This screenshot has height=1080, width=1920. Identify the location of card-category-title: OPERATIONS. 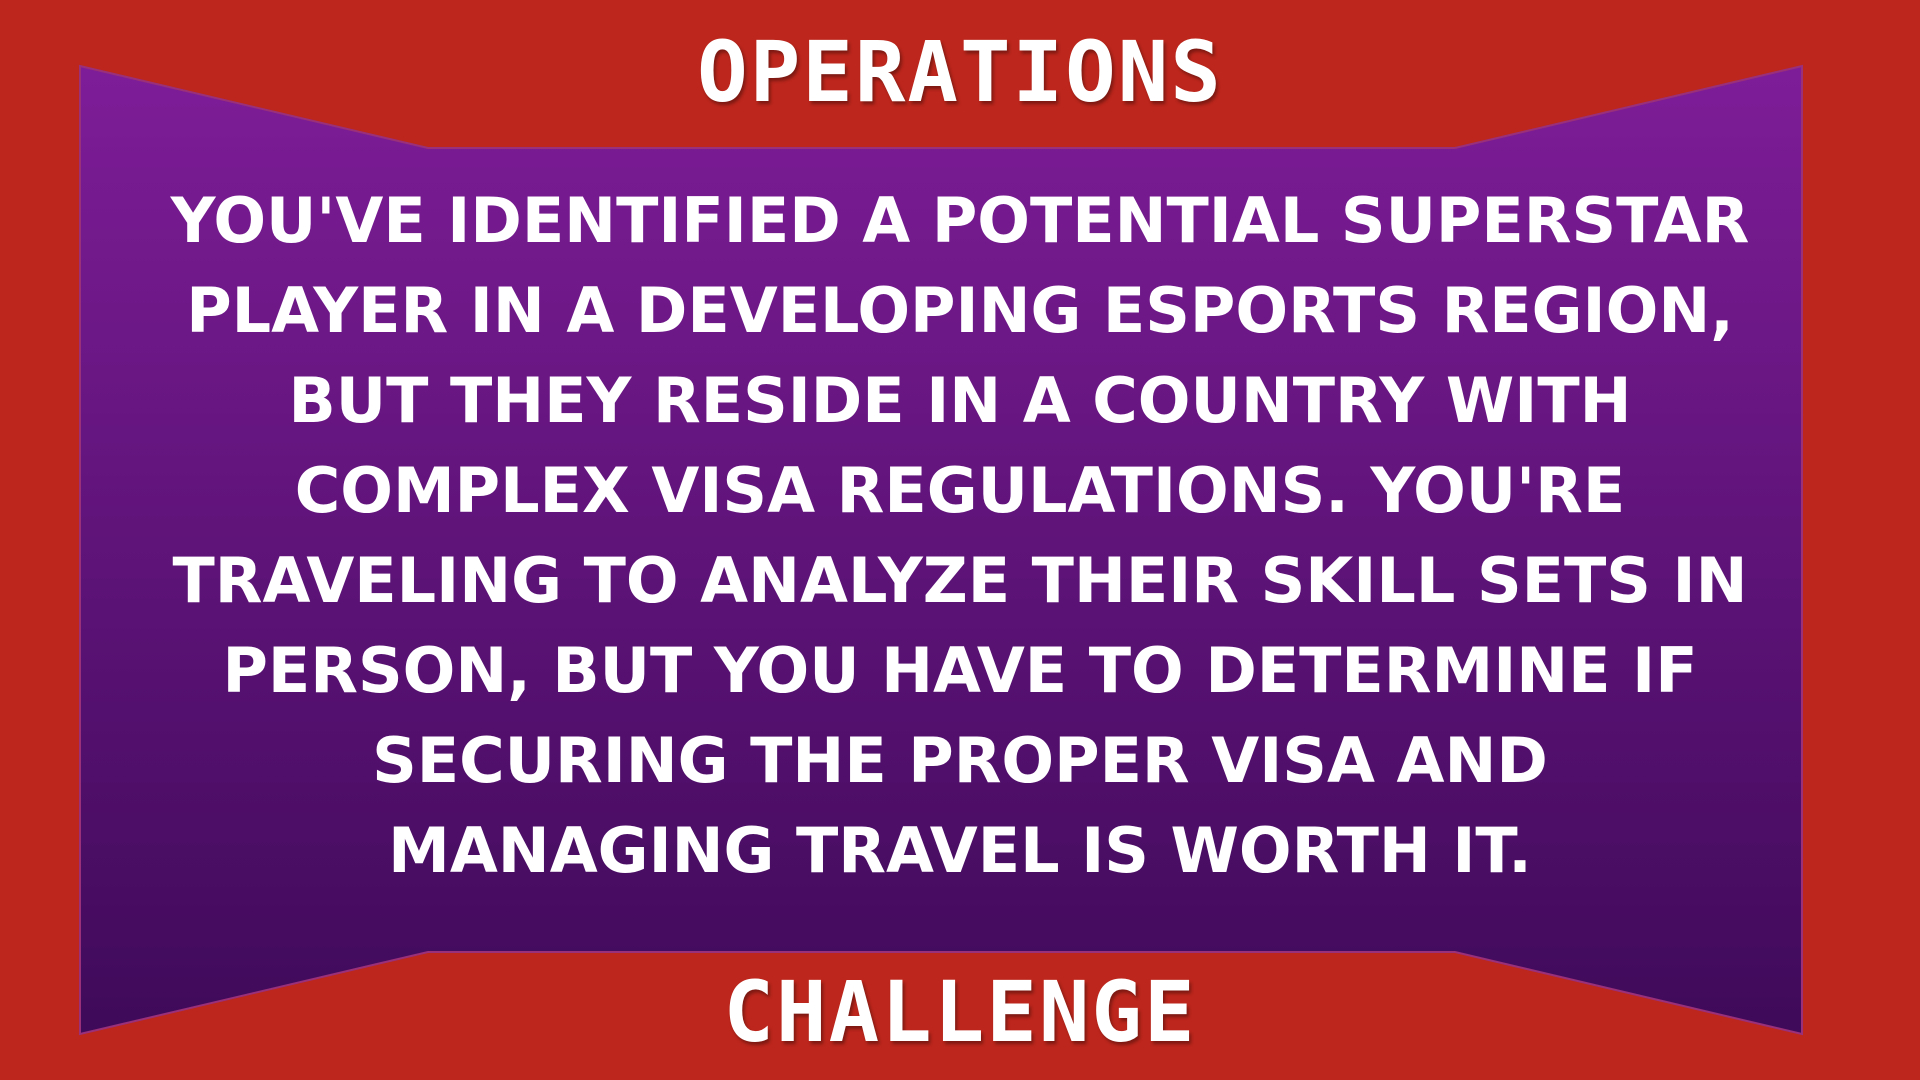
(960, 72).